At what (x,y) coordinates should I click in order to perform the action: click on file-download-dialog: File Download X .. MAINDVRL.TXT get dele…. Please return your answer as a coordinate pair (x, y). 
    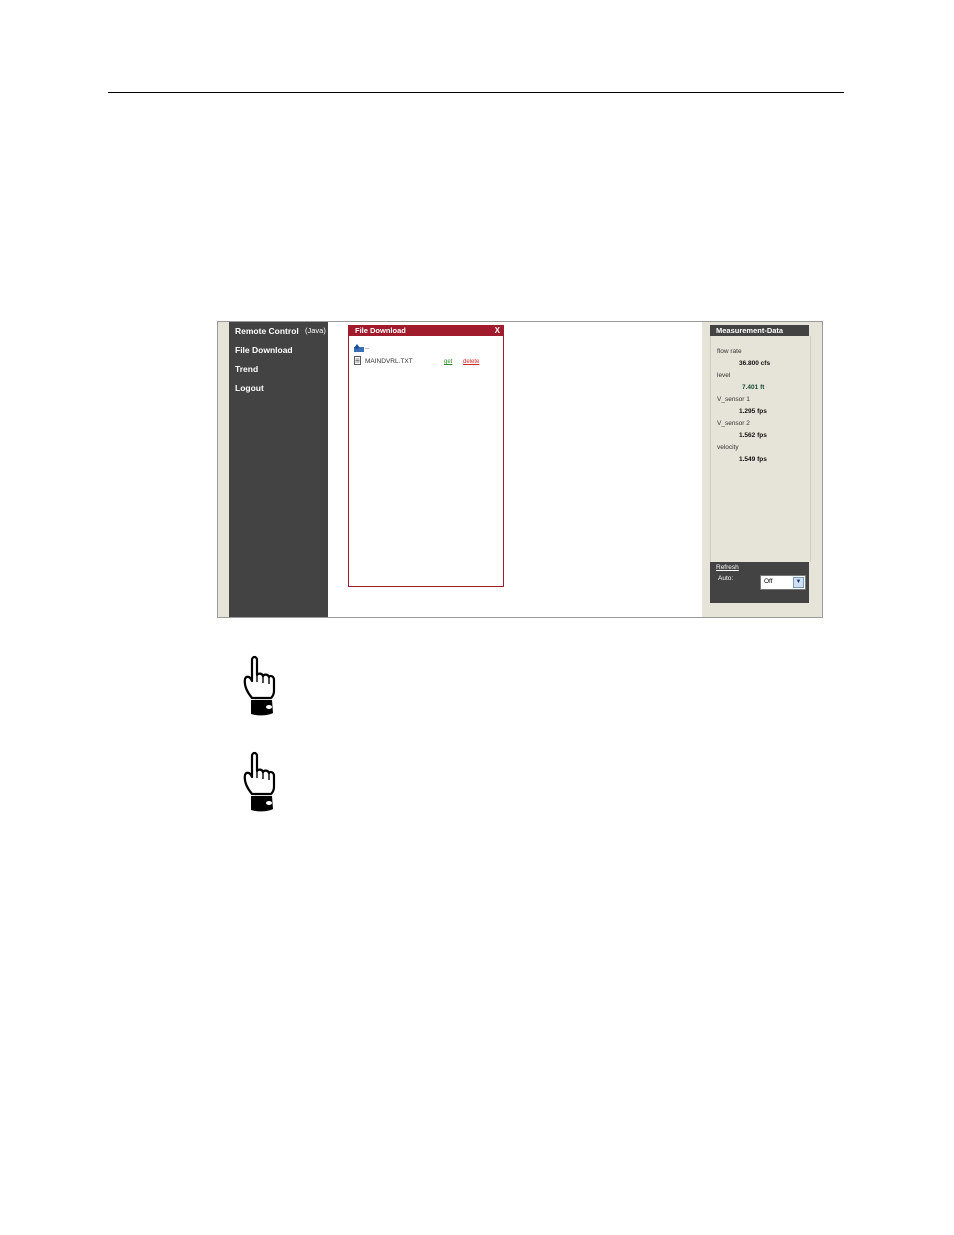
    Looking at the image, I should click on (426, 456).